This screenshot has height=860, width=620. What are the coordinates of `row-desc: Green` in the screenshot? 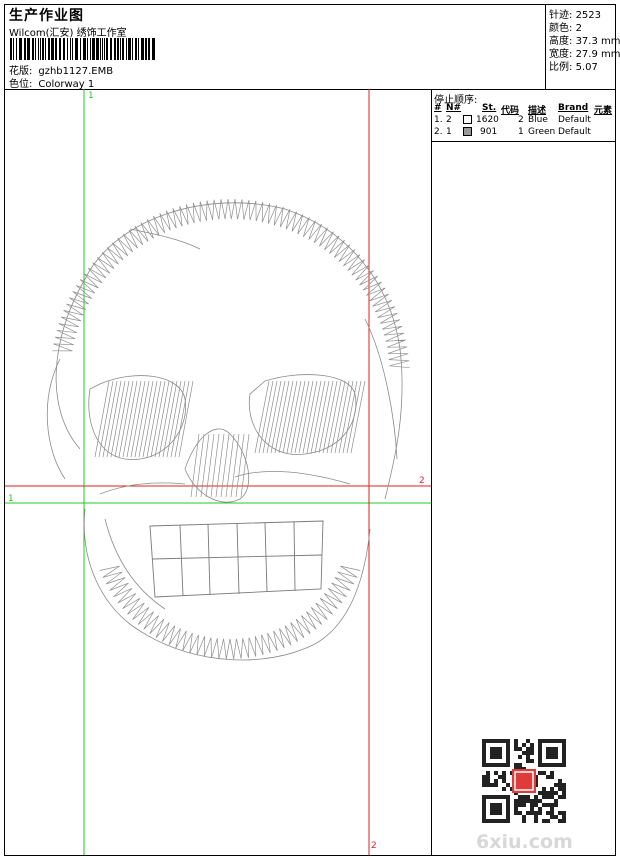 It's located at (542, 132).